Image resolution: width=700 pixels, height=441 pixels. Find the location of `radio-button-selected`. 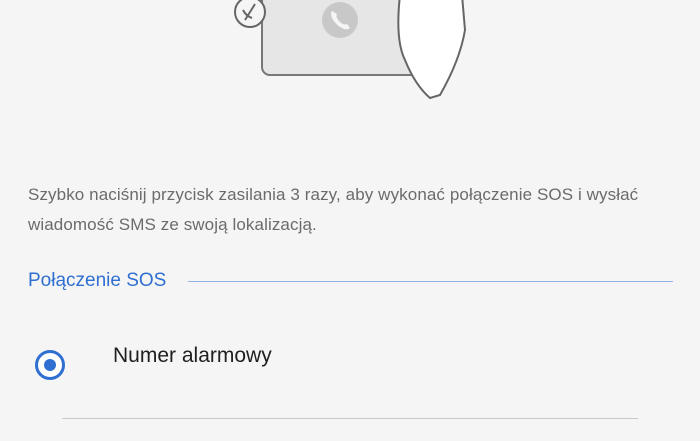

radio-button-selected is located at coordinates (50, 365).